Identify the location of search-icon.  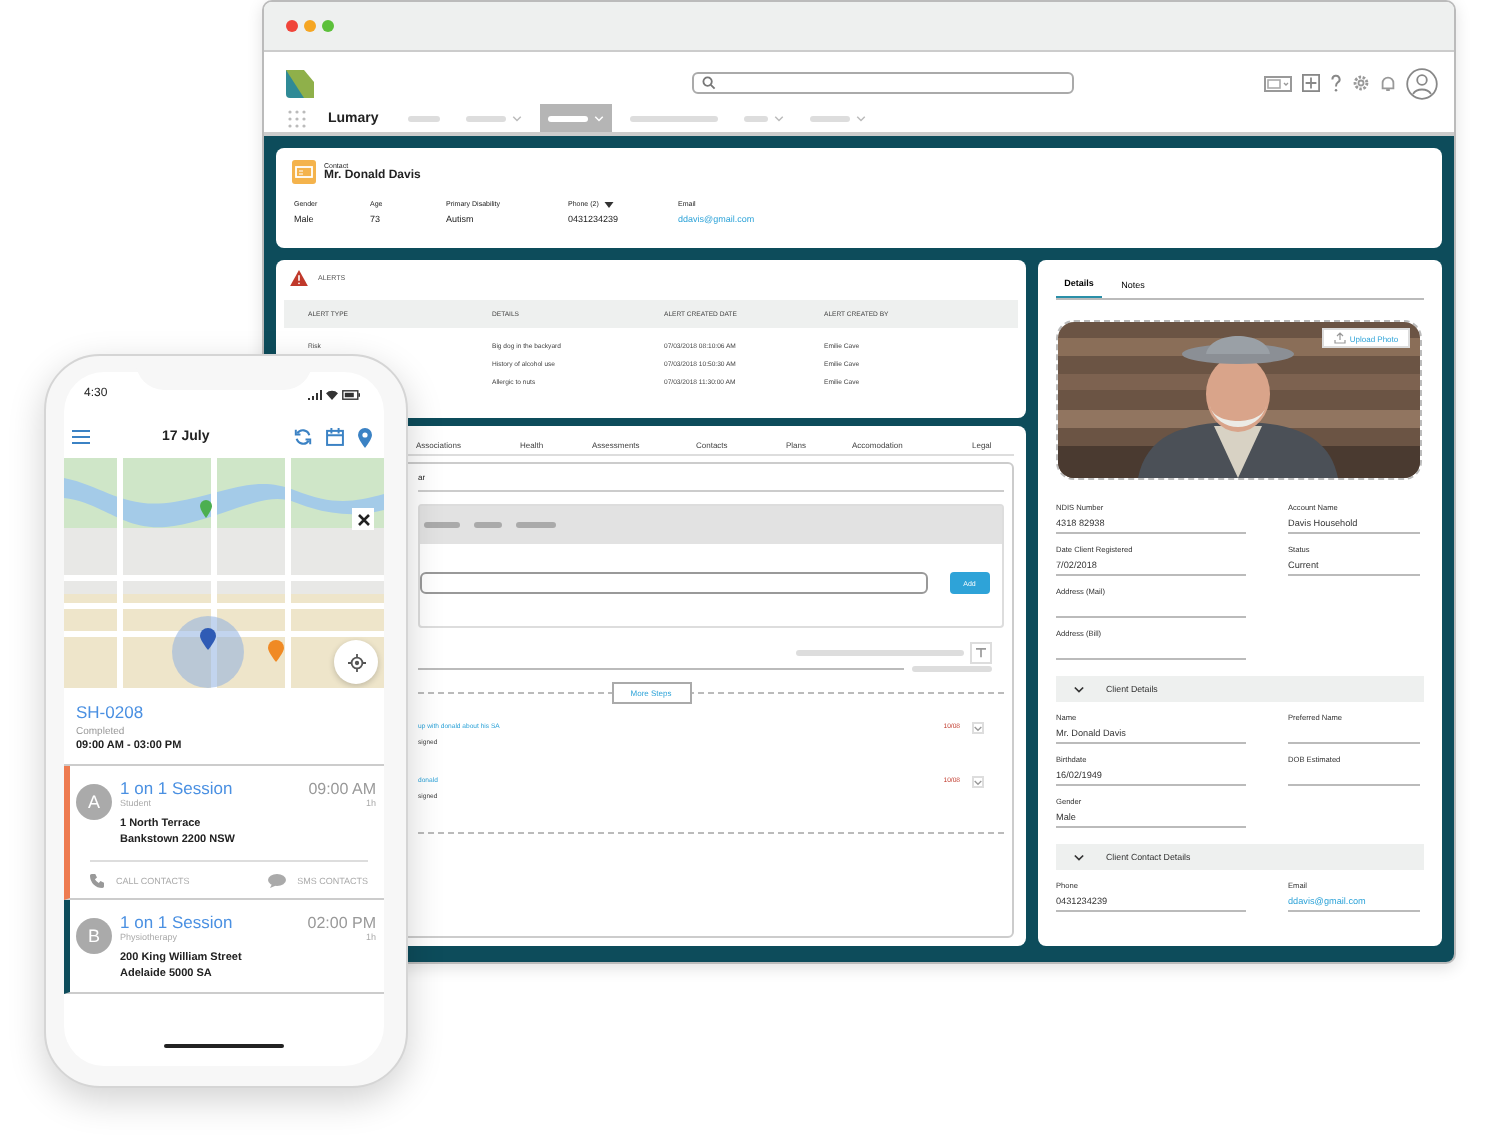
(709, 83).